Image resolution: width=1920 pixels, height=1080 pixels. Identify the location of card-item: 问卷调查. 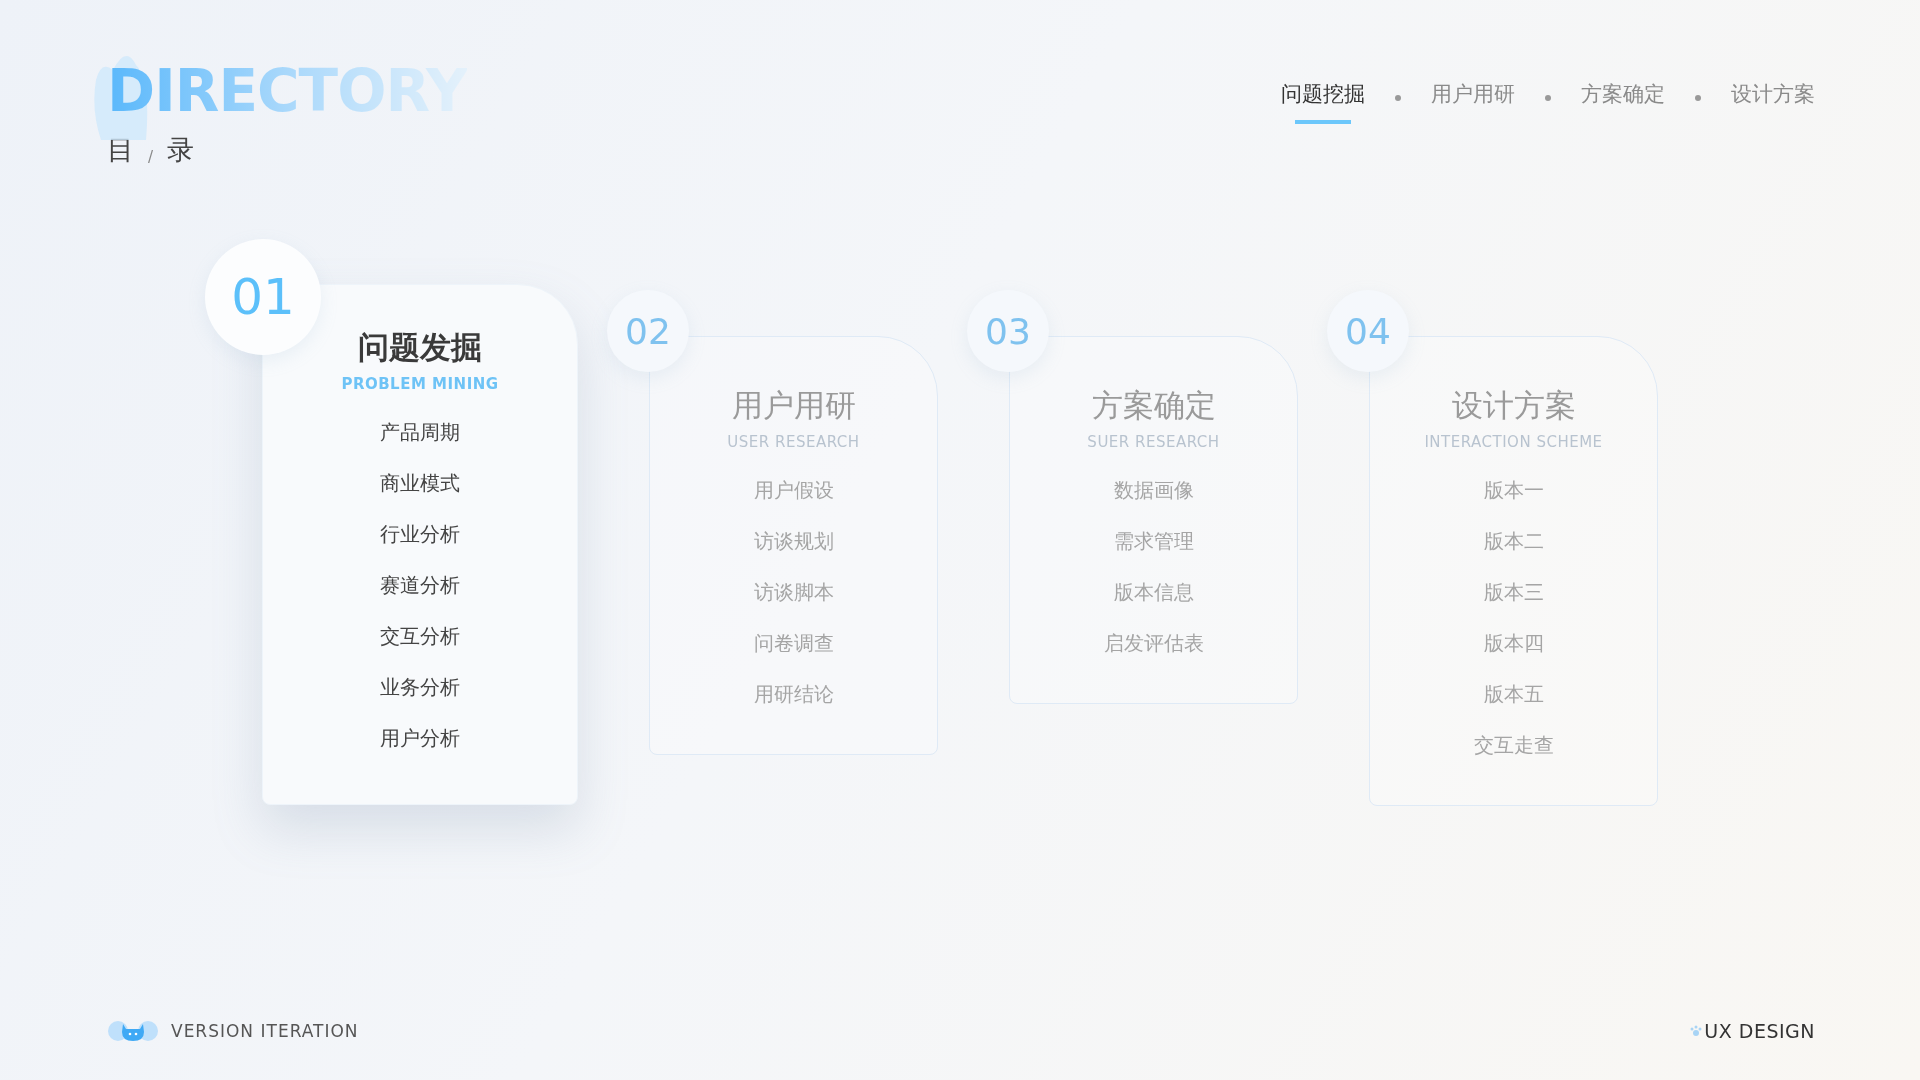
(793, 643).